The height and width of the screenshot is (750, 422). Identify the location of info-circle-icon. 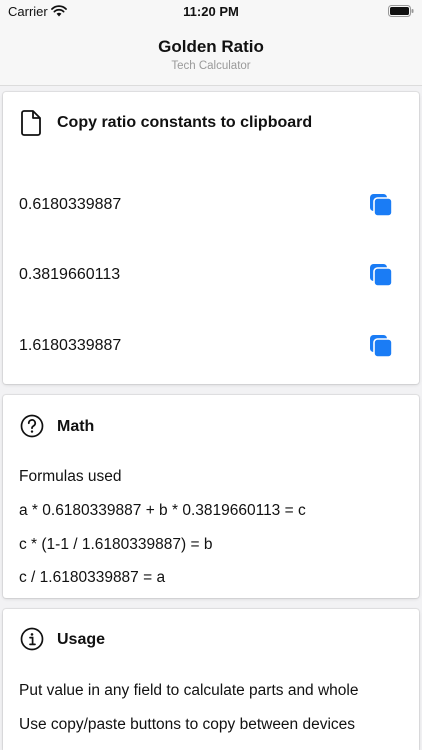
(32, 641).